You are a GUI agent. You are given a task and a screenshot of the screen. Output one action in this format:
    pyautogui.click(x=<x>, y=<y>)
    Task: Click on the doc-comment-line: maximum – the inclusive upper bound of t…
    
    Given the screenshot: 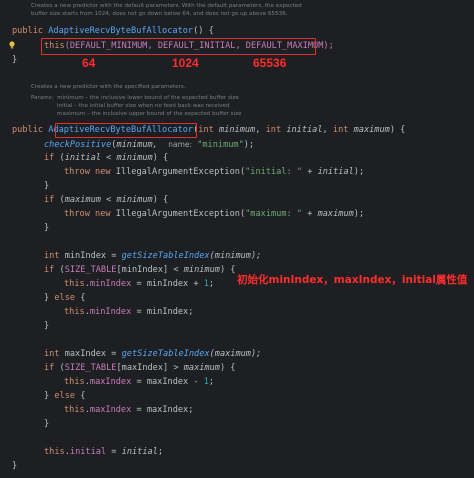 What is the action you would take?
    pyautogui.click(x=149, y=114)
    